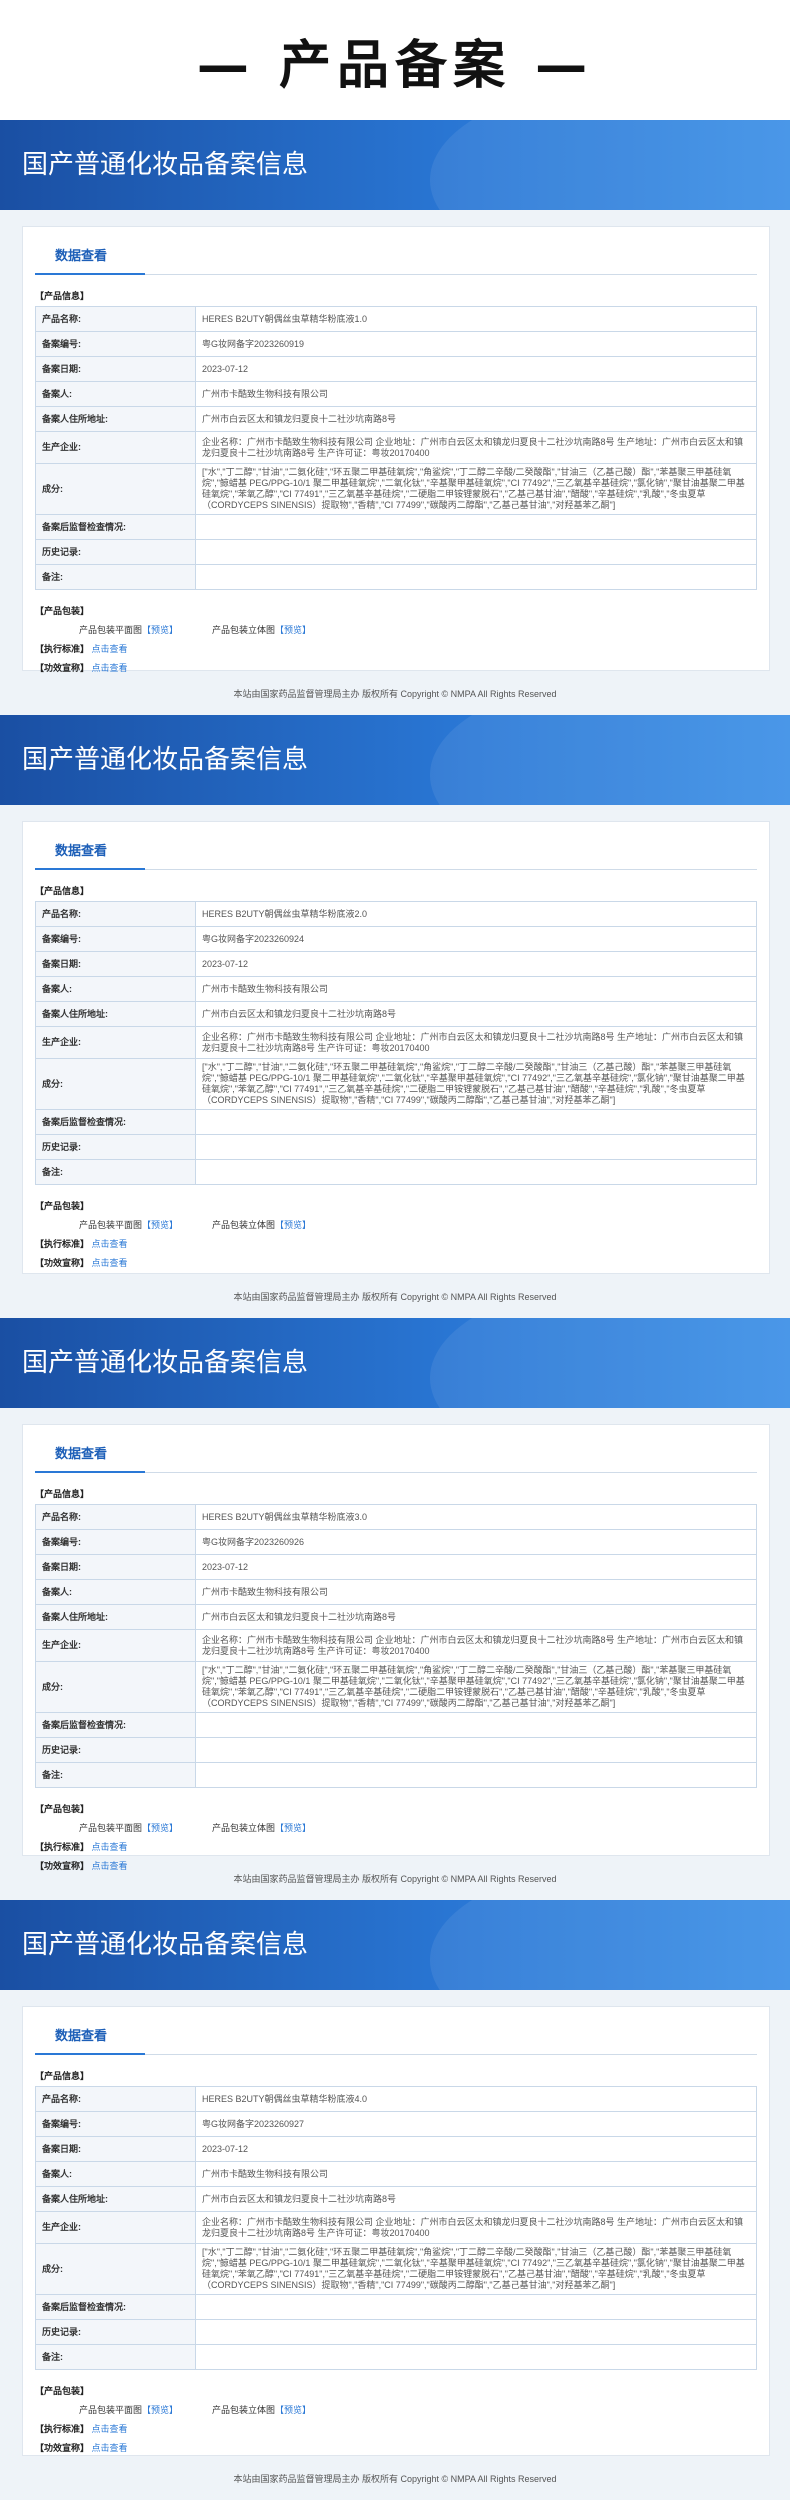 This screenshot has height=2500, width=790. Describe the element at coordinates (115, 369) in the screenshot. I see `label-date: 备案日期:` at that location.